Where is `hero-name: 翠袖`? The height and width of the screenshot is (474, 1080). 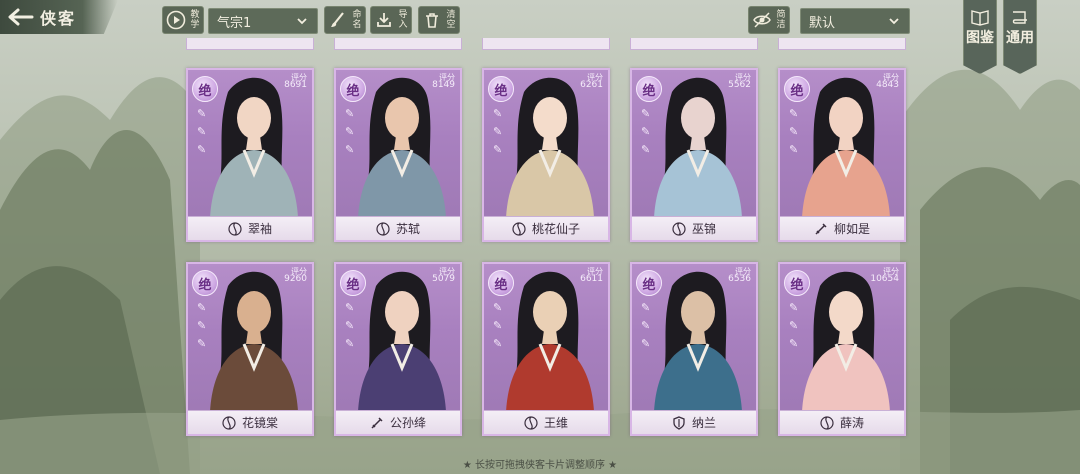 hero-name: 翠袖 is located at coordinates (259, 229).